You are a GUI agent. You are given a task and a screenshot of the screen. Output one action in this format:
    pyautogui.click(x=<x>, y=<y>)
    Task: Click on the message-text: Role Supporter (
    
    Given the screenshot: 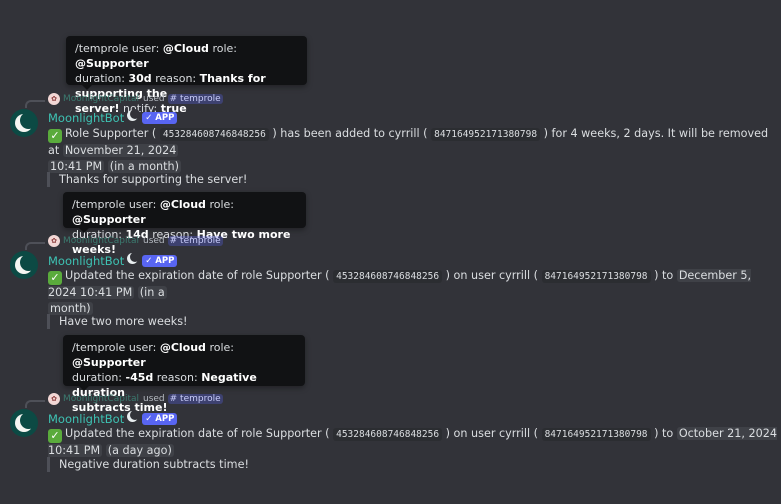 What is the action you would take?
    pyautogui.click(x=111, y=133)
    